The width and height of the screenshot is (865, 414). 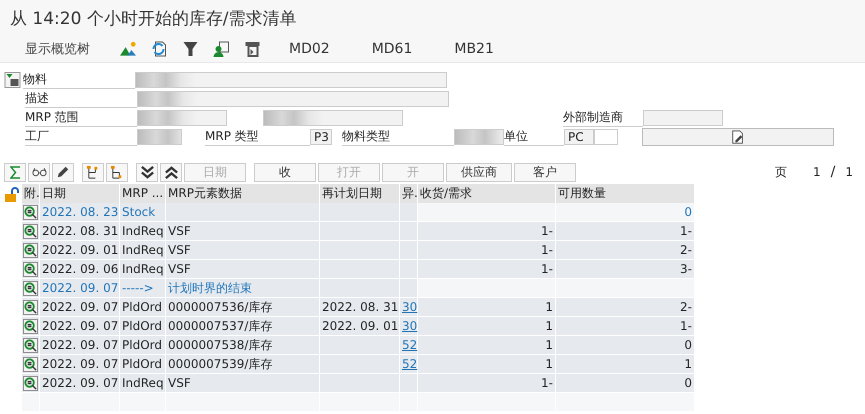 I want to click on action-button: 供应商, so click(x=479, y=172).